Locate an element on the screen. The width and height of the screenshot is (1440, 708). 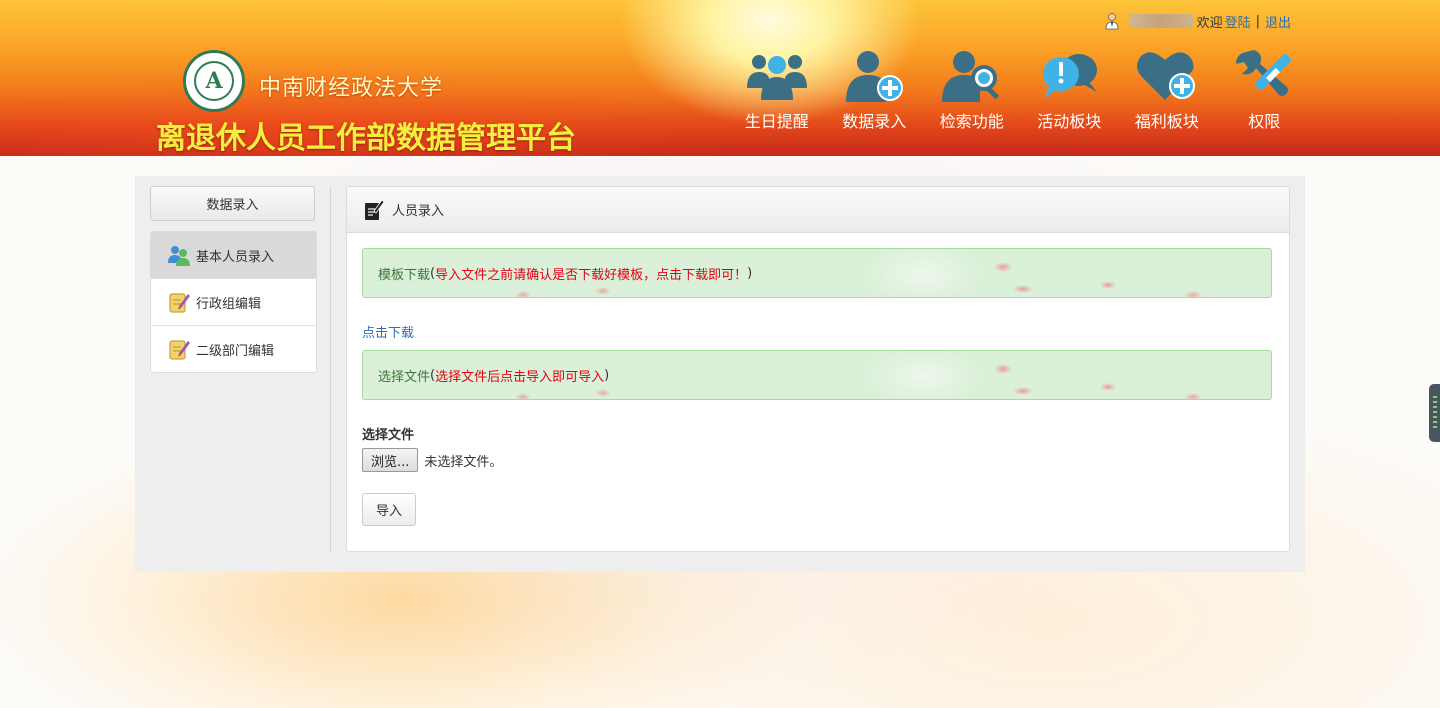
logout-link: 退出 is located at coordinates (1278, 21).